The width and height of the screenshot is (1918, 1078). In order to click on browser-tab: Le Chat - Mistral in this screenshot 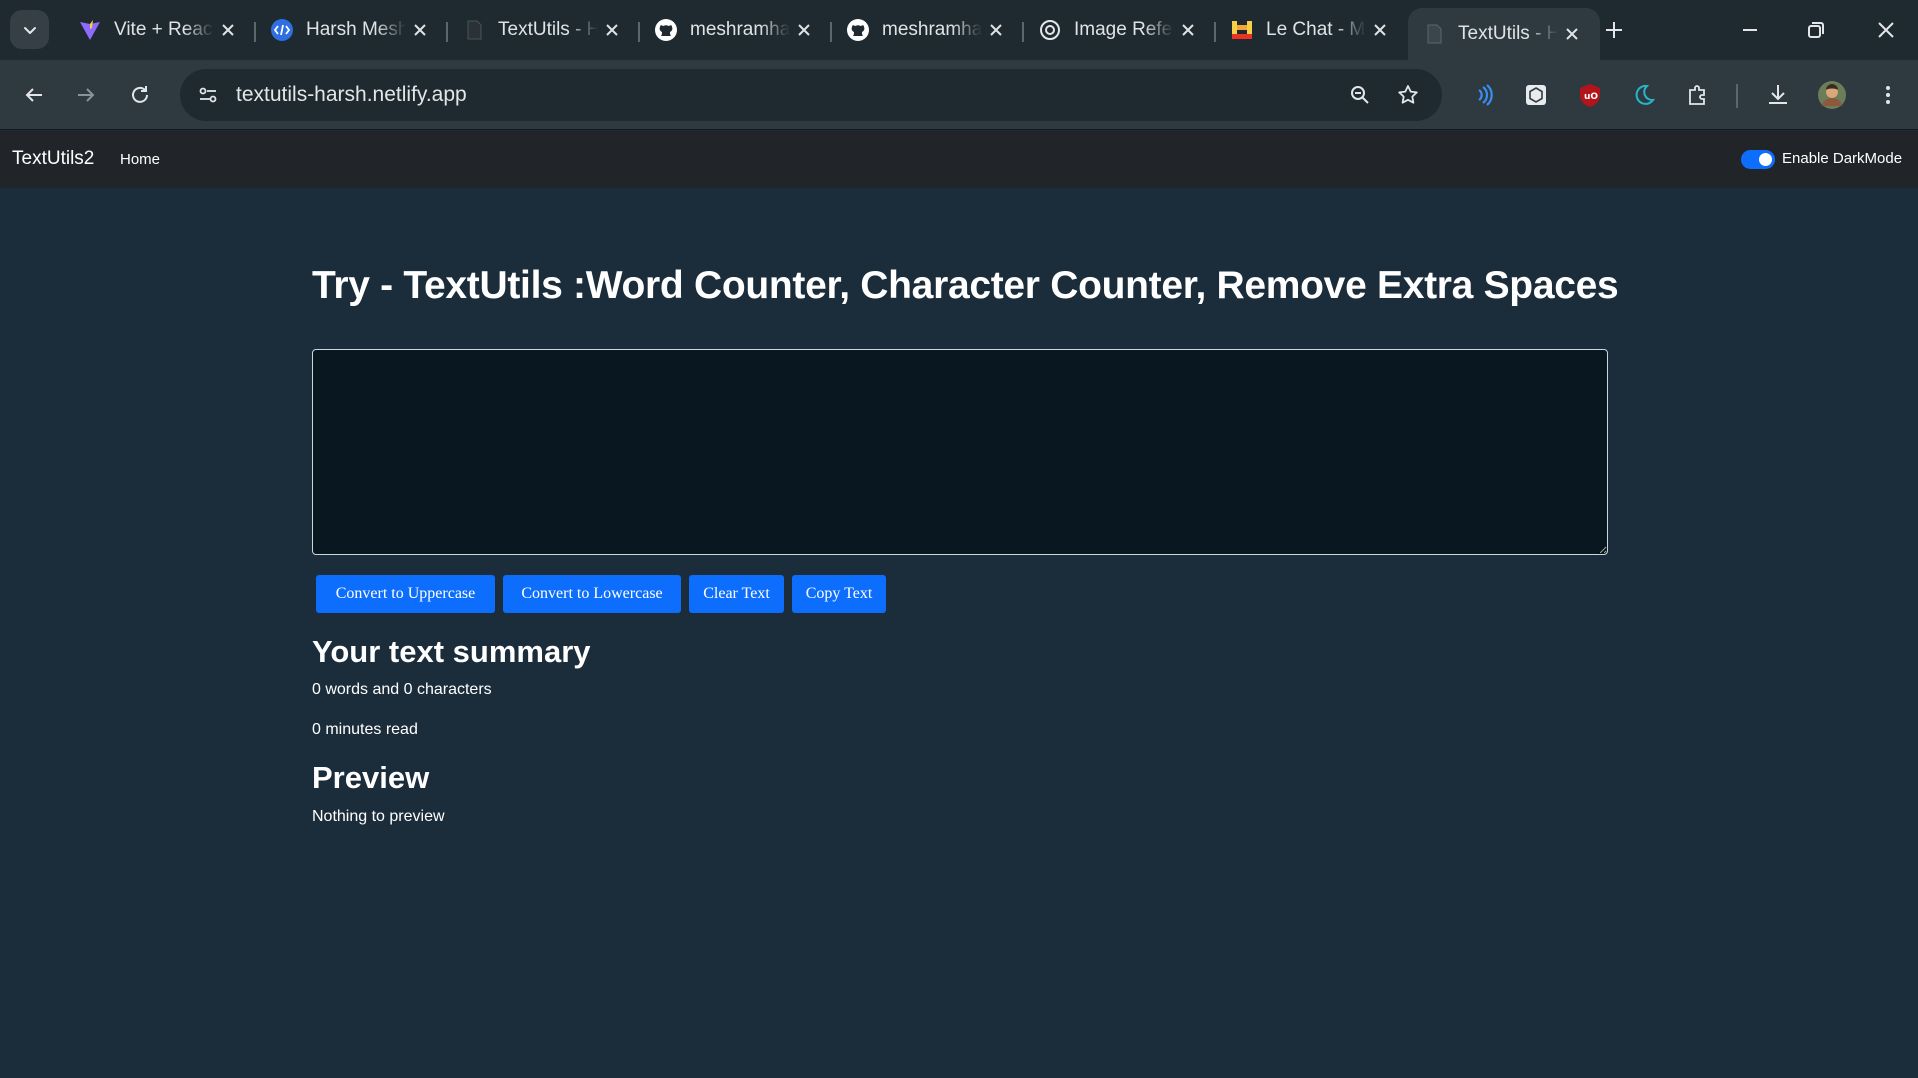, I will do `click(1312, 30)`.